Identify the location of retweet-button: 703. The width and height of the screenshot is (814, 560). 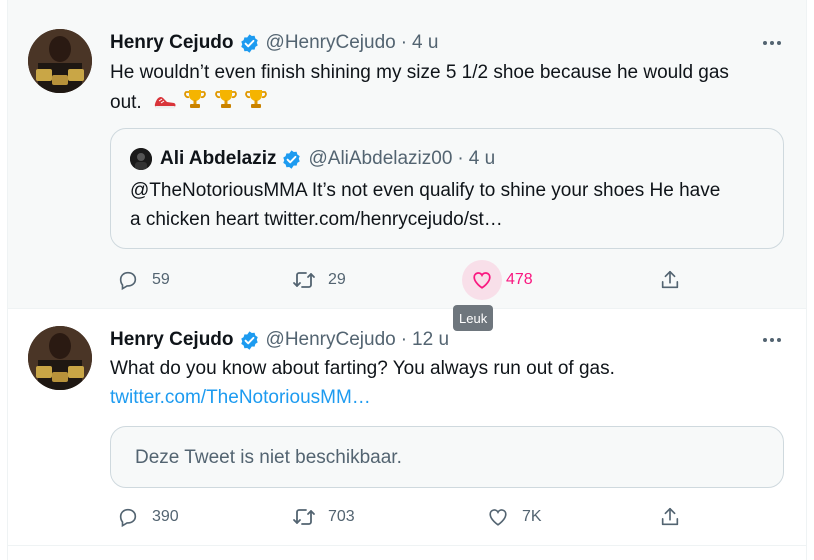
(319, 517).